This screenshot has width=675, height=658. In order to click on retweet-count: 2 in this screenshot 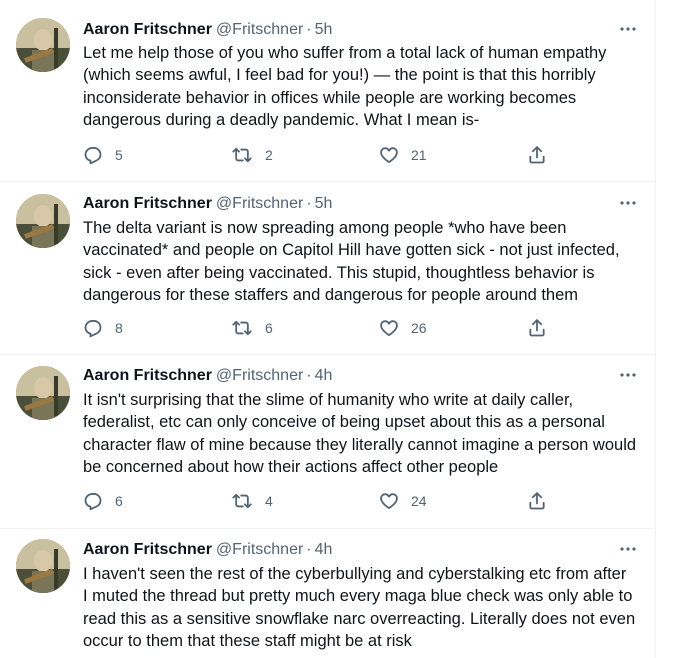, I will do `click(269, 155)`.